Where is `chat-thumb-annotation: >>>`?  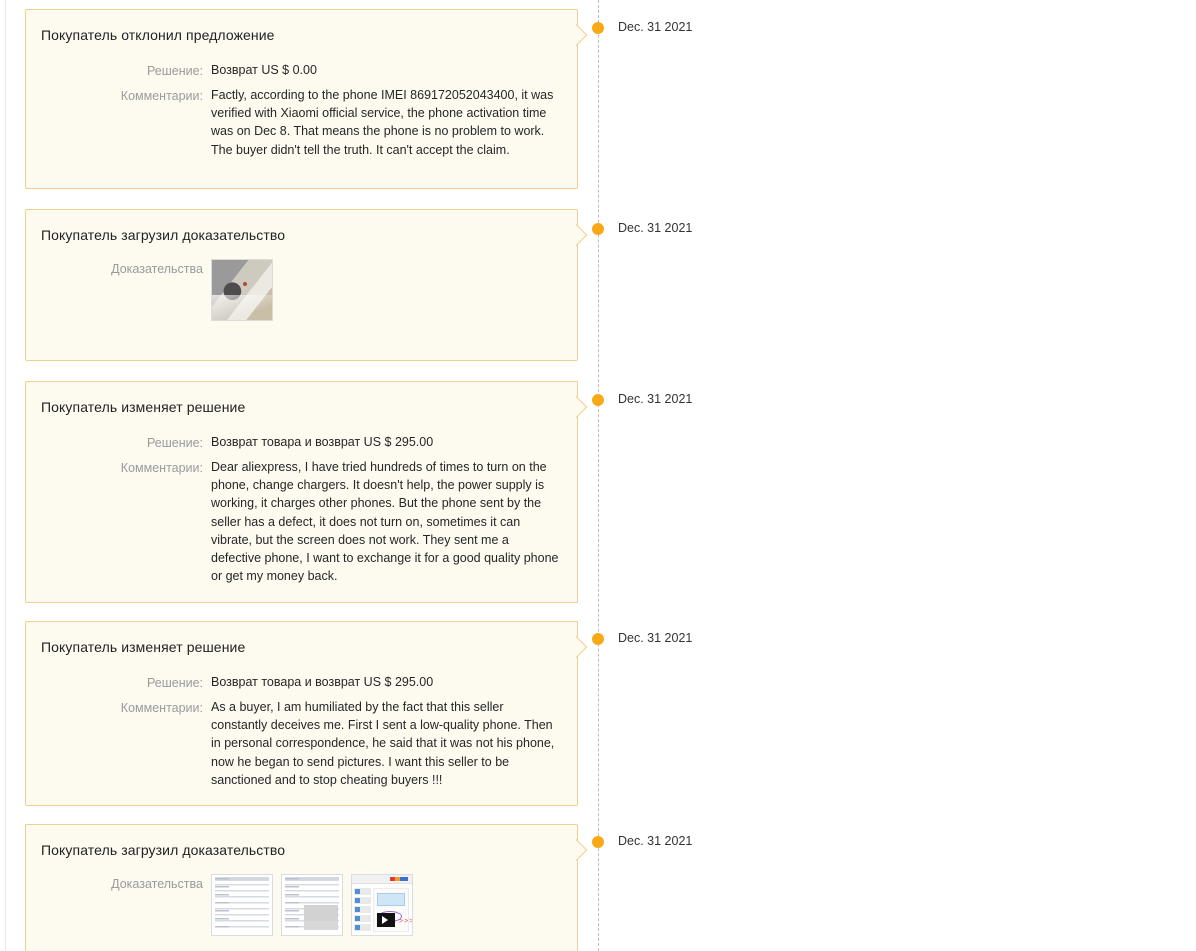 chat-thumb-annotation: >>> is located at coordinates (406, 921).